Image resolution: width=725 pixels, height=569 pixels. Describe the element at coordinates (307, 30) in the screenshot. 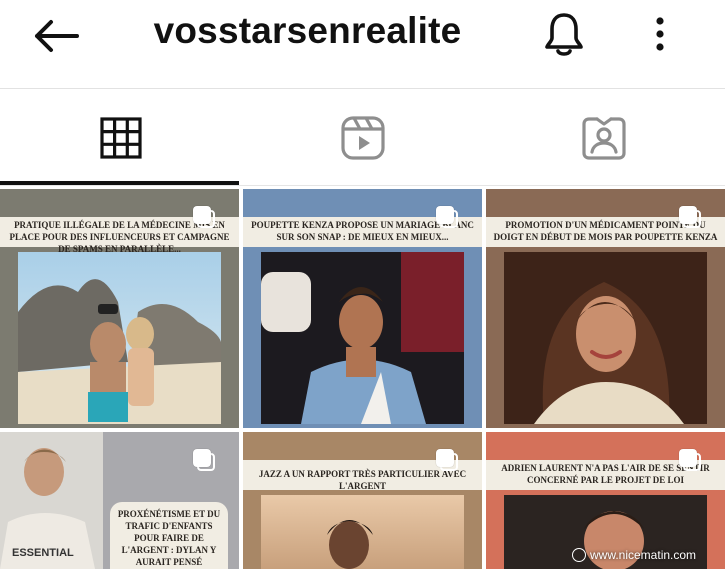

I see `profile-username: vosstarsenrealite` at that location.